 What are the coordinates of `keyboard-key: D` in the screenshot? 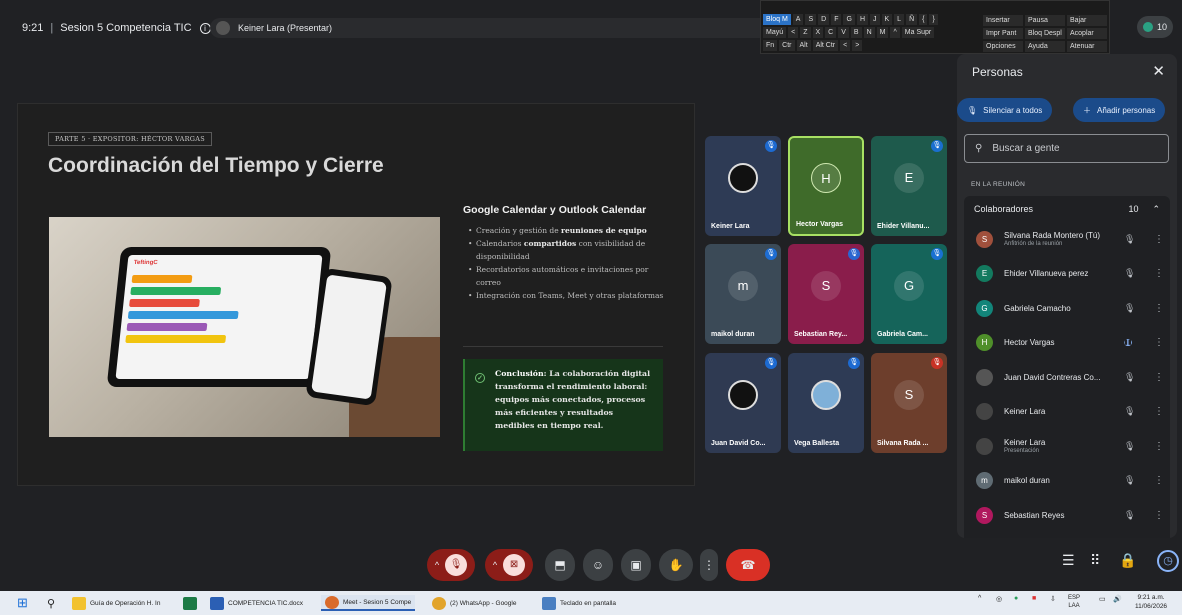 It's located at (824, 19).